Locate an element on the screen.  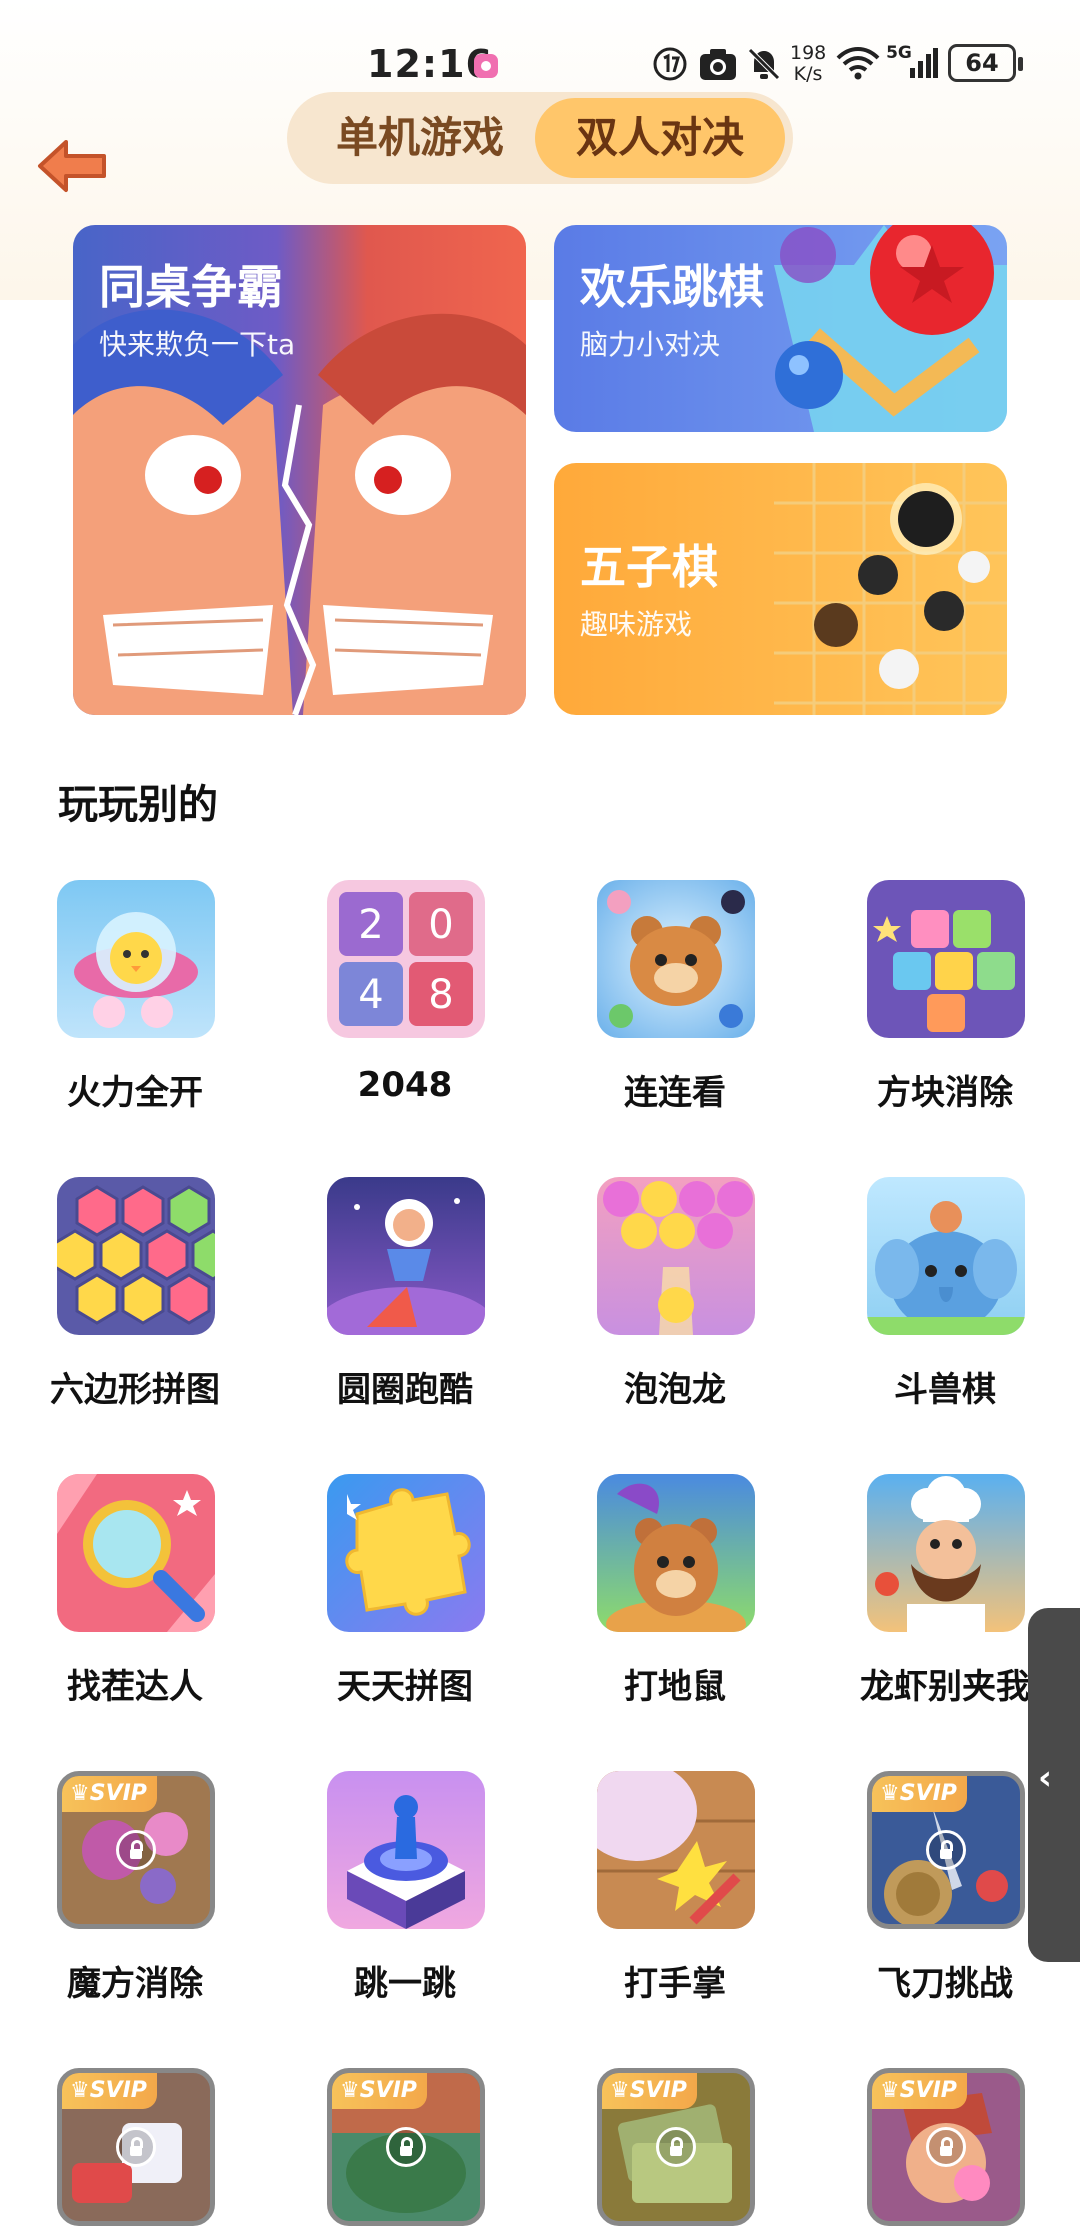
game-item: 打手掌 is located at coordinates (655, 1901).